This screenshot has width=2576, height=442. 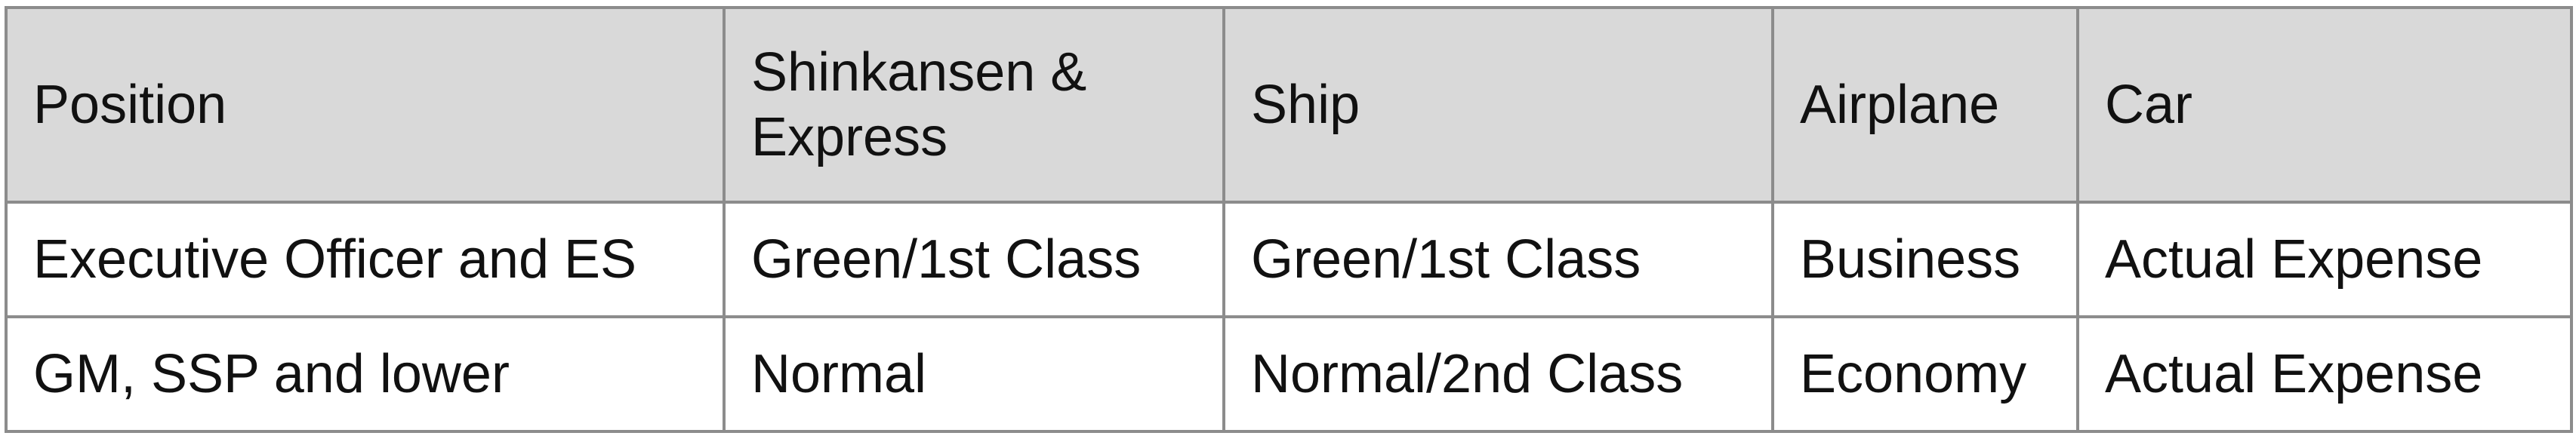 I want to click on column-header-car: Car, so click(x=2324, y=105).